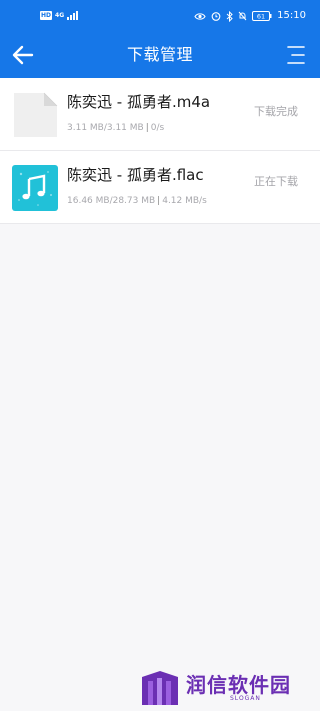 This screenshot has height=711, width=320. Describe the element at coordinates (160, 16) in the screenshot. I see `status-bar: HD 4G 61 15:10` at that location.